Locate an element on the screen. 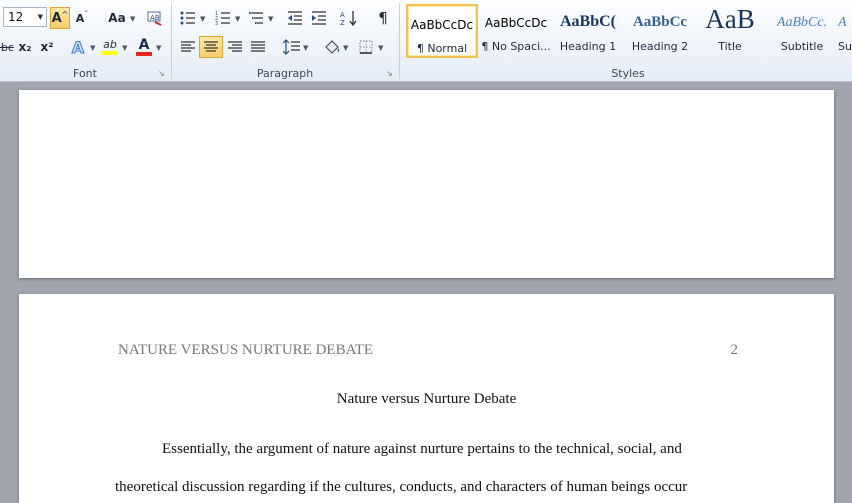 This screenshot has height=503, width=852. bullets-icon is located at coordinates (187, 18).